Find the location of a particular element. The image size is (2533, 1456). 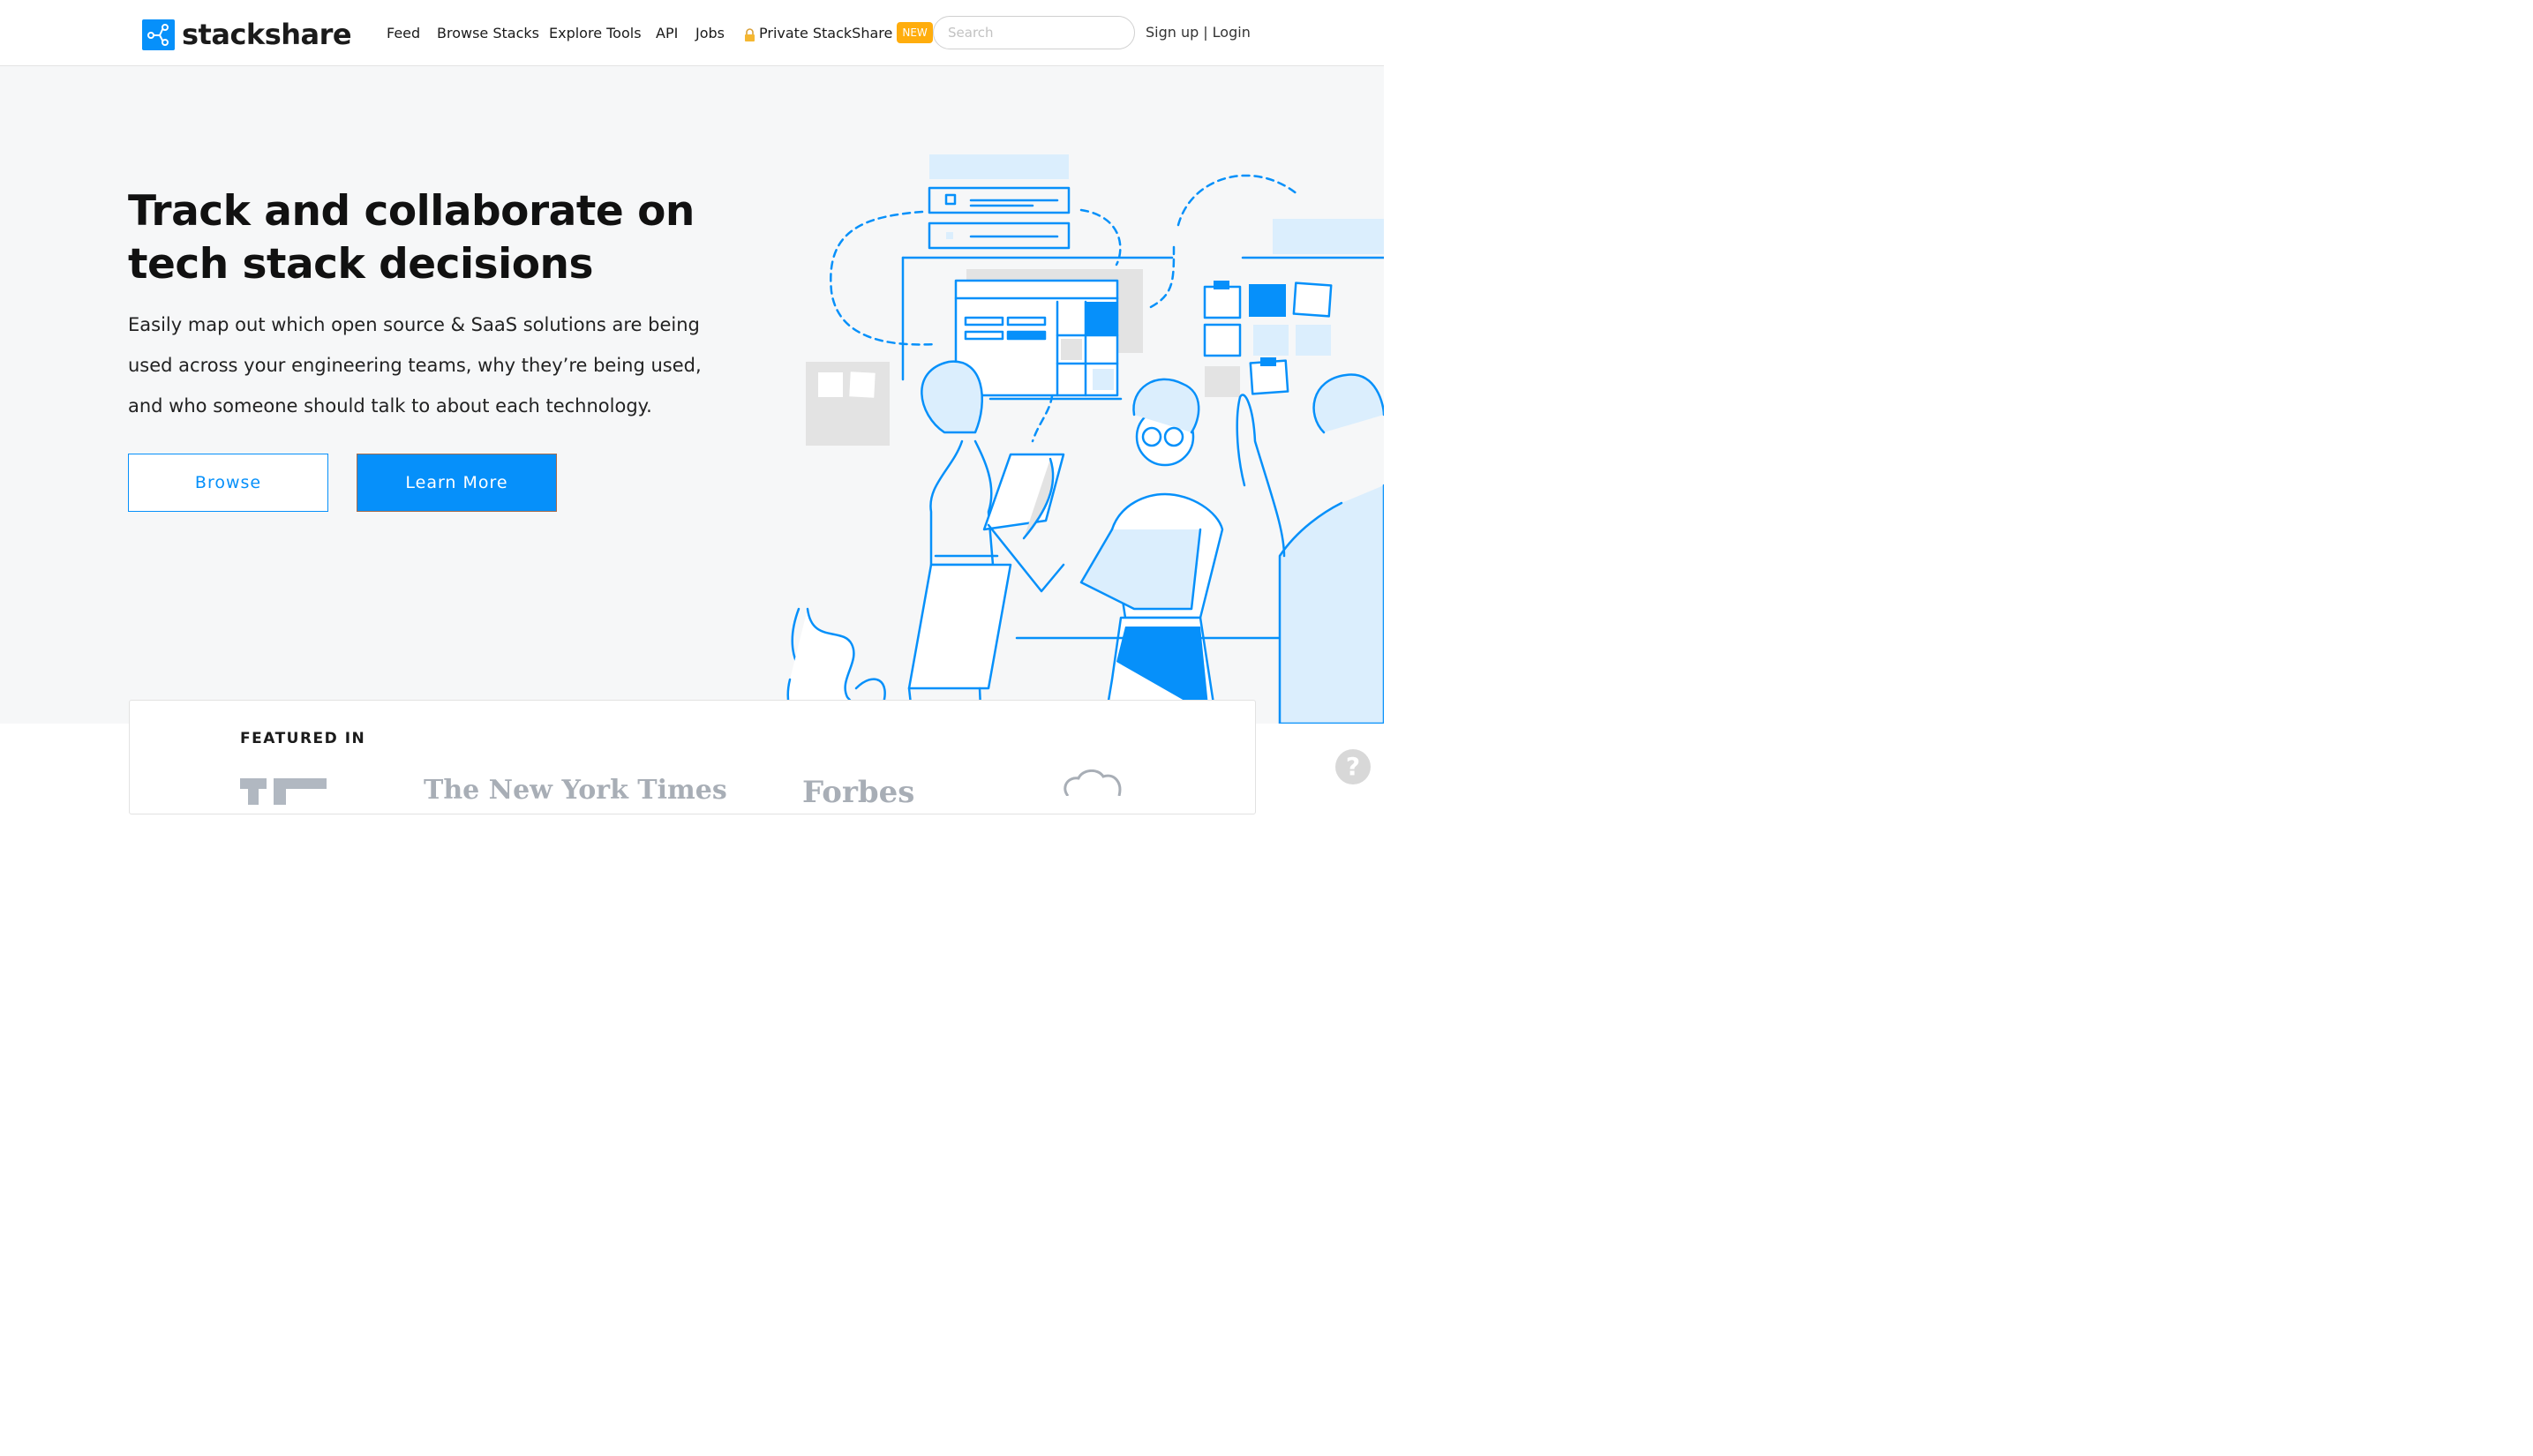

share-nodes-icon is located at coordinates (158, 34).